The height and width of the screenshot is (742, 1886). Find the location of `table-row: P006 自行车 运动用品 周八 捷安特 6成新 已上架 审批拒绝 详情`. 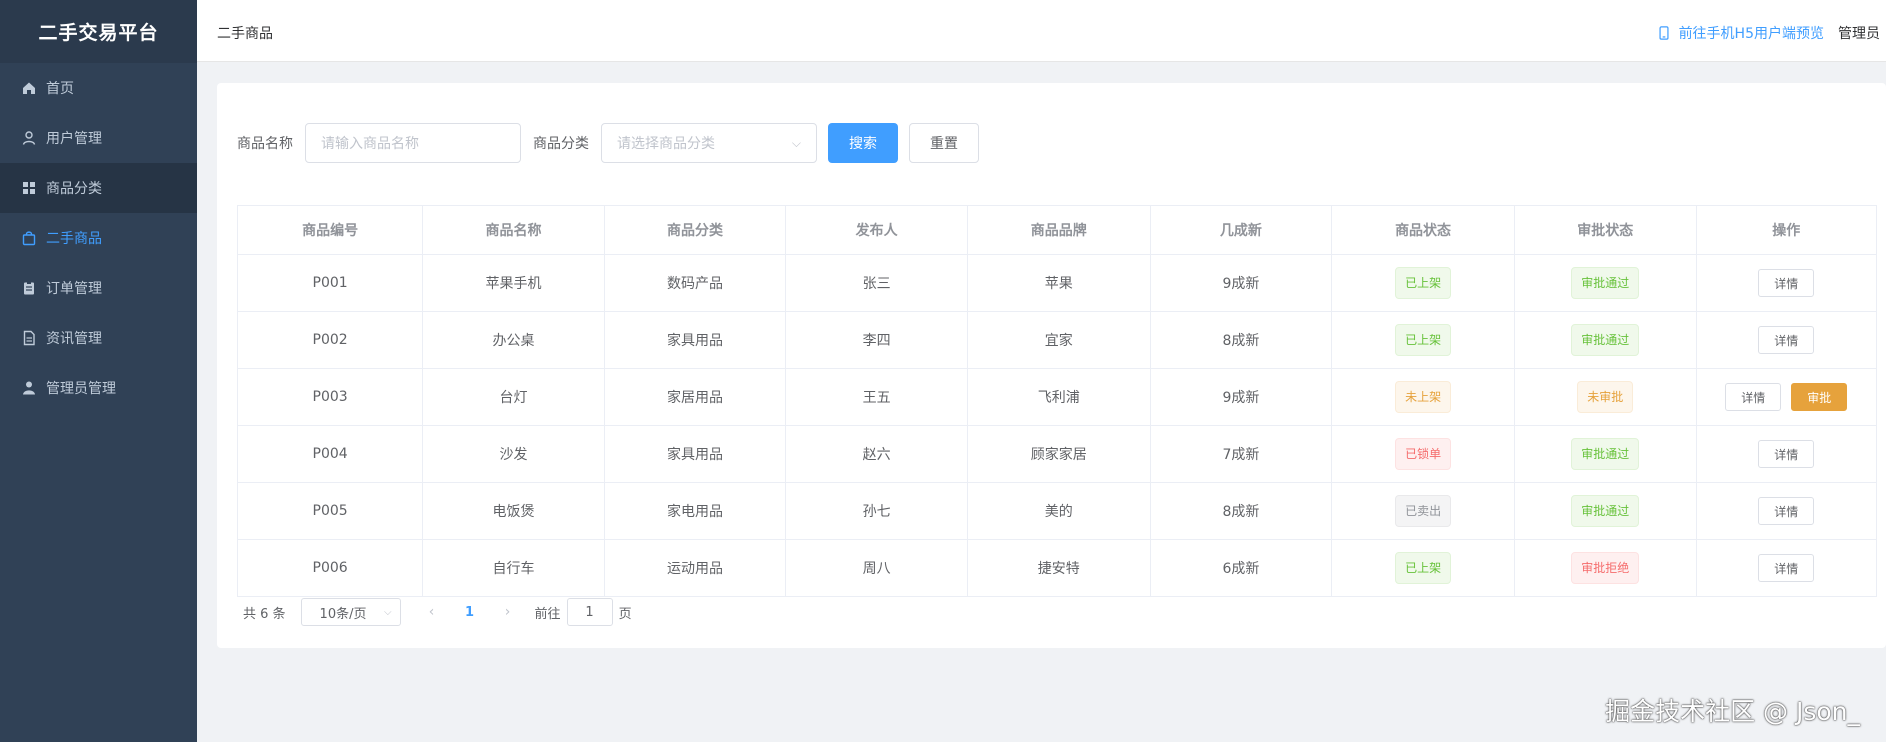

table-row: P006 自行车 运动用品 周八 捷安特 6成新 已上架 审批拒绝 详情 is located at coordinates (1057, 568).